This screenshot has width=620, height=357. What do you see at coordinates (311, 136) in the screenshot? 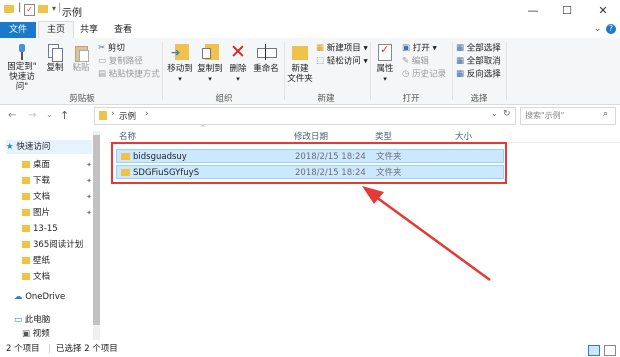
I see `column-header-modified: 修改日期` at bounding box center [311, 136].